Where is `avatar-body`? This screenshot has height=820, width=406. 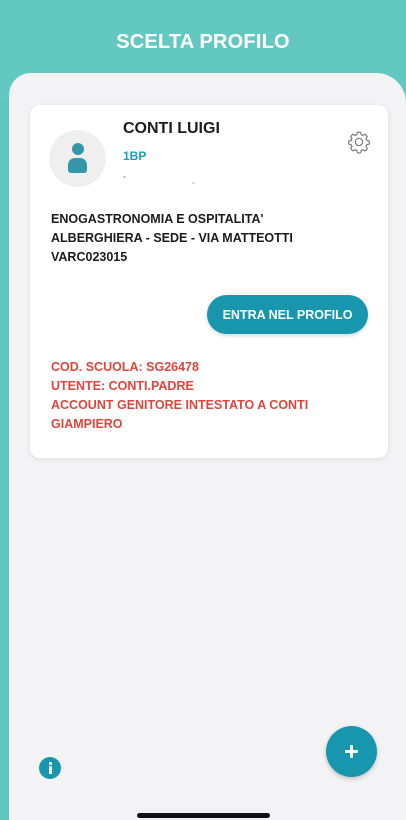
avatar-body is located at coordinates (77, 165).